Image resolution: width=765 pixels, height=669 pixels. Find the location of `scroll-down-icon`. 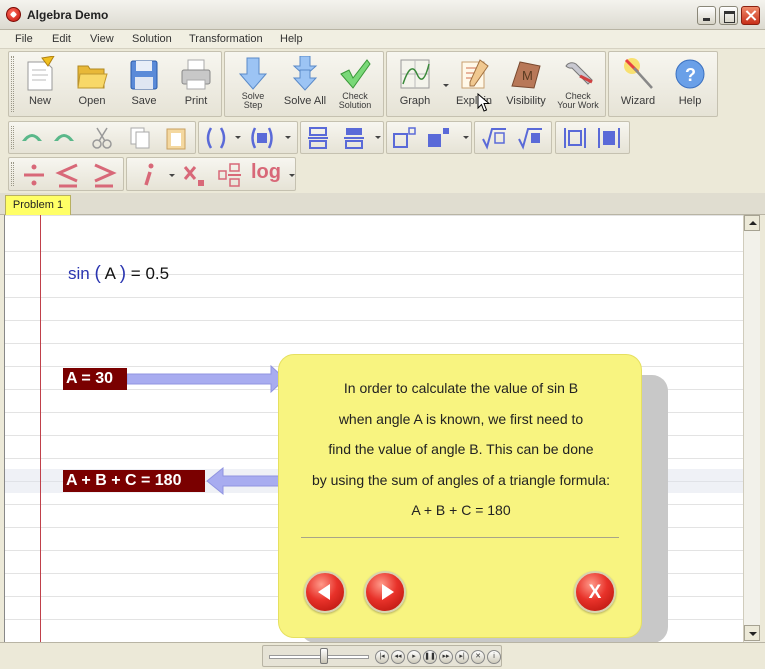

scroll-down-icon is located at coordinates (753, 634).